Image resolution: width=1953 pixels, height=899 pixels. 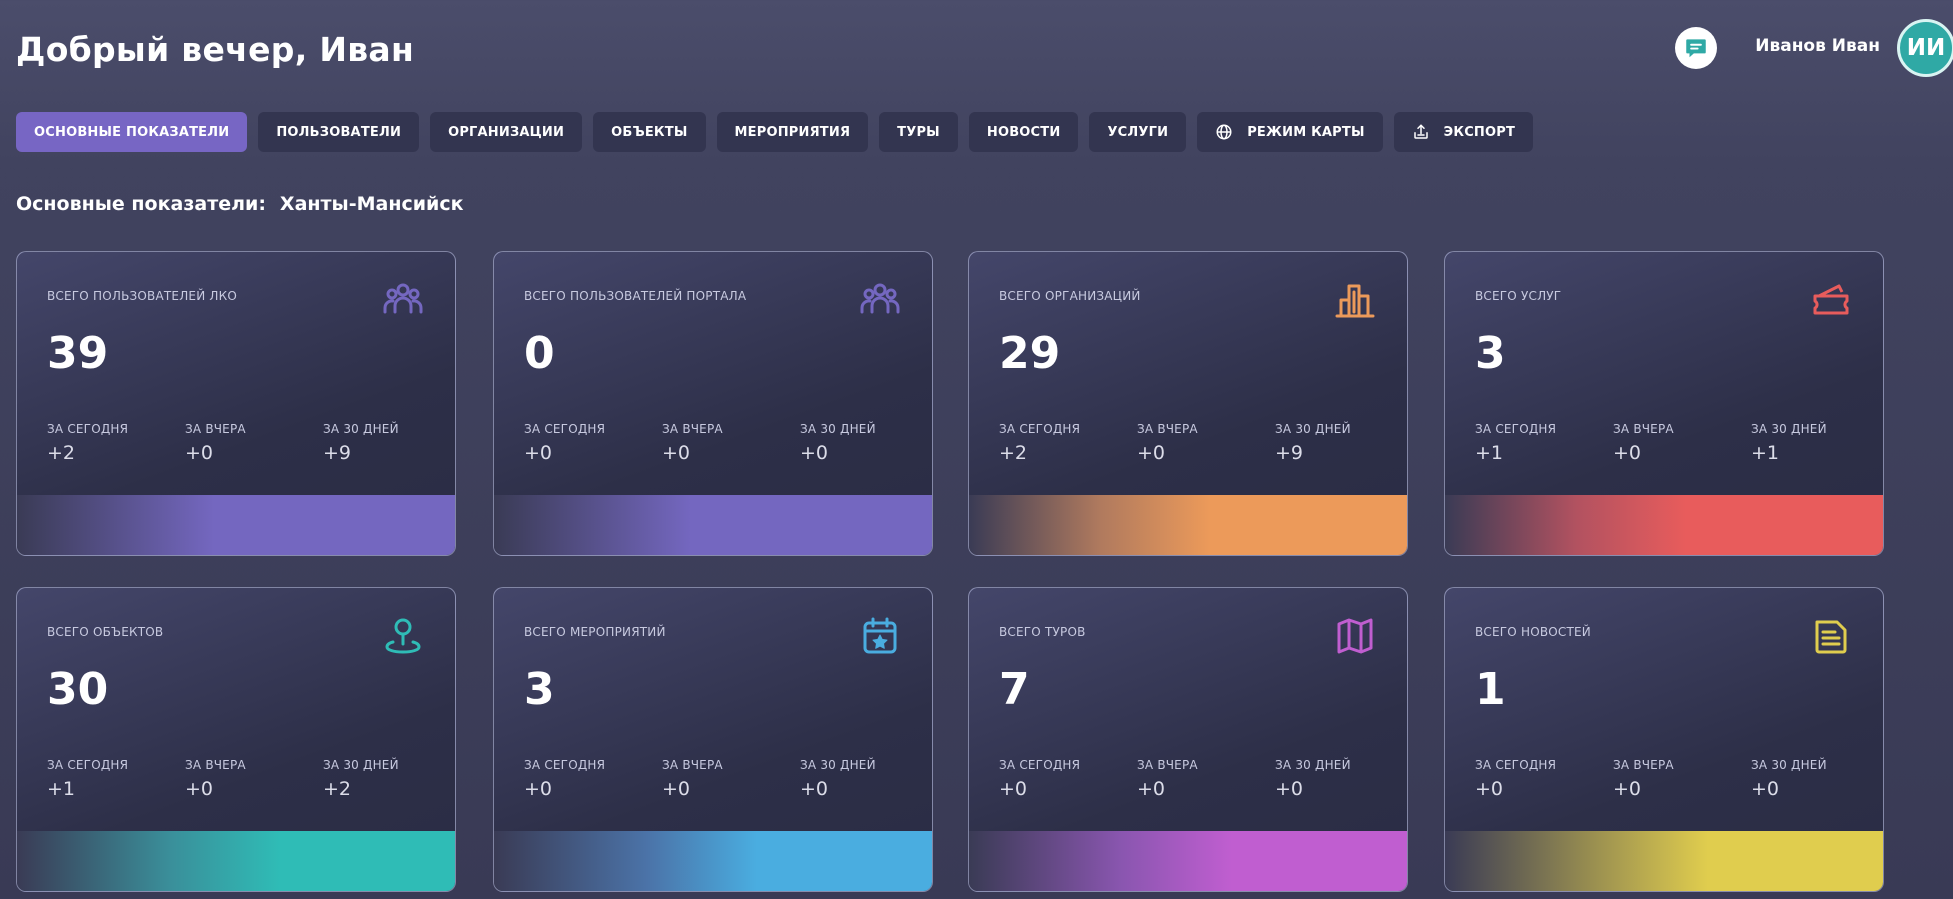 I want to click on map-icon, so click(x=1355, y=636).